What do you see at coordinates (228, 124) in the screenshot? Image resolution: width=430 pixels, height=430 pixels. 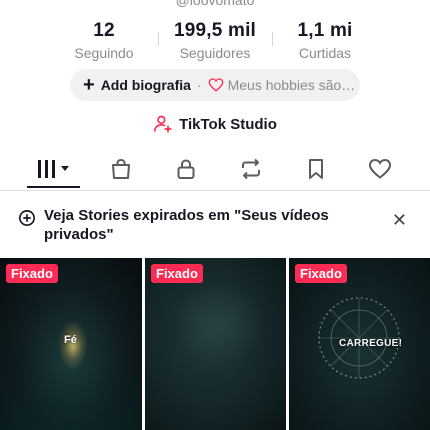 I see `tiktok-studio-label: TikTok Studio` at bounding box center [228, 124].